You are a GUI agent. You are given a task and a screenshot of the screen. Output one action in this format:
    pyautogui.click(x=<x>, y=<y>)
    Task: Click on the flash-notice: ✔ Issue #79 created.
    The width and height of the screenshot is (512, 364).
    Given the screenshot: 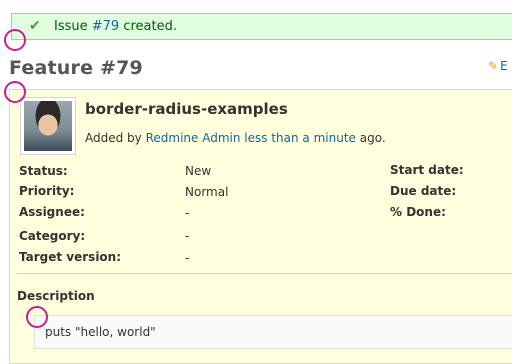 What is the action you would take?
    pyautogui.click(x=261, y=26)
    